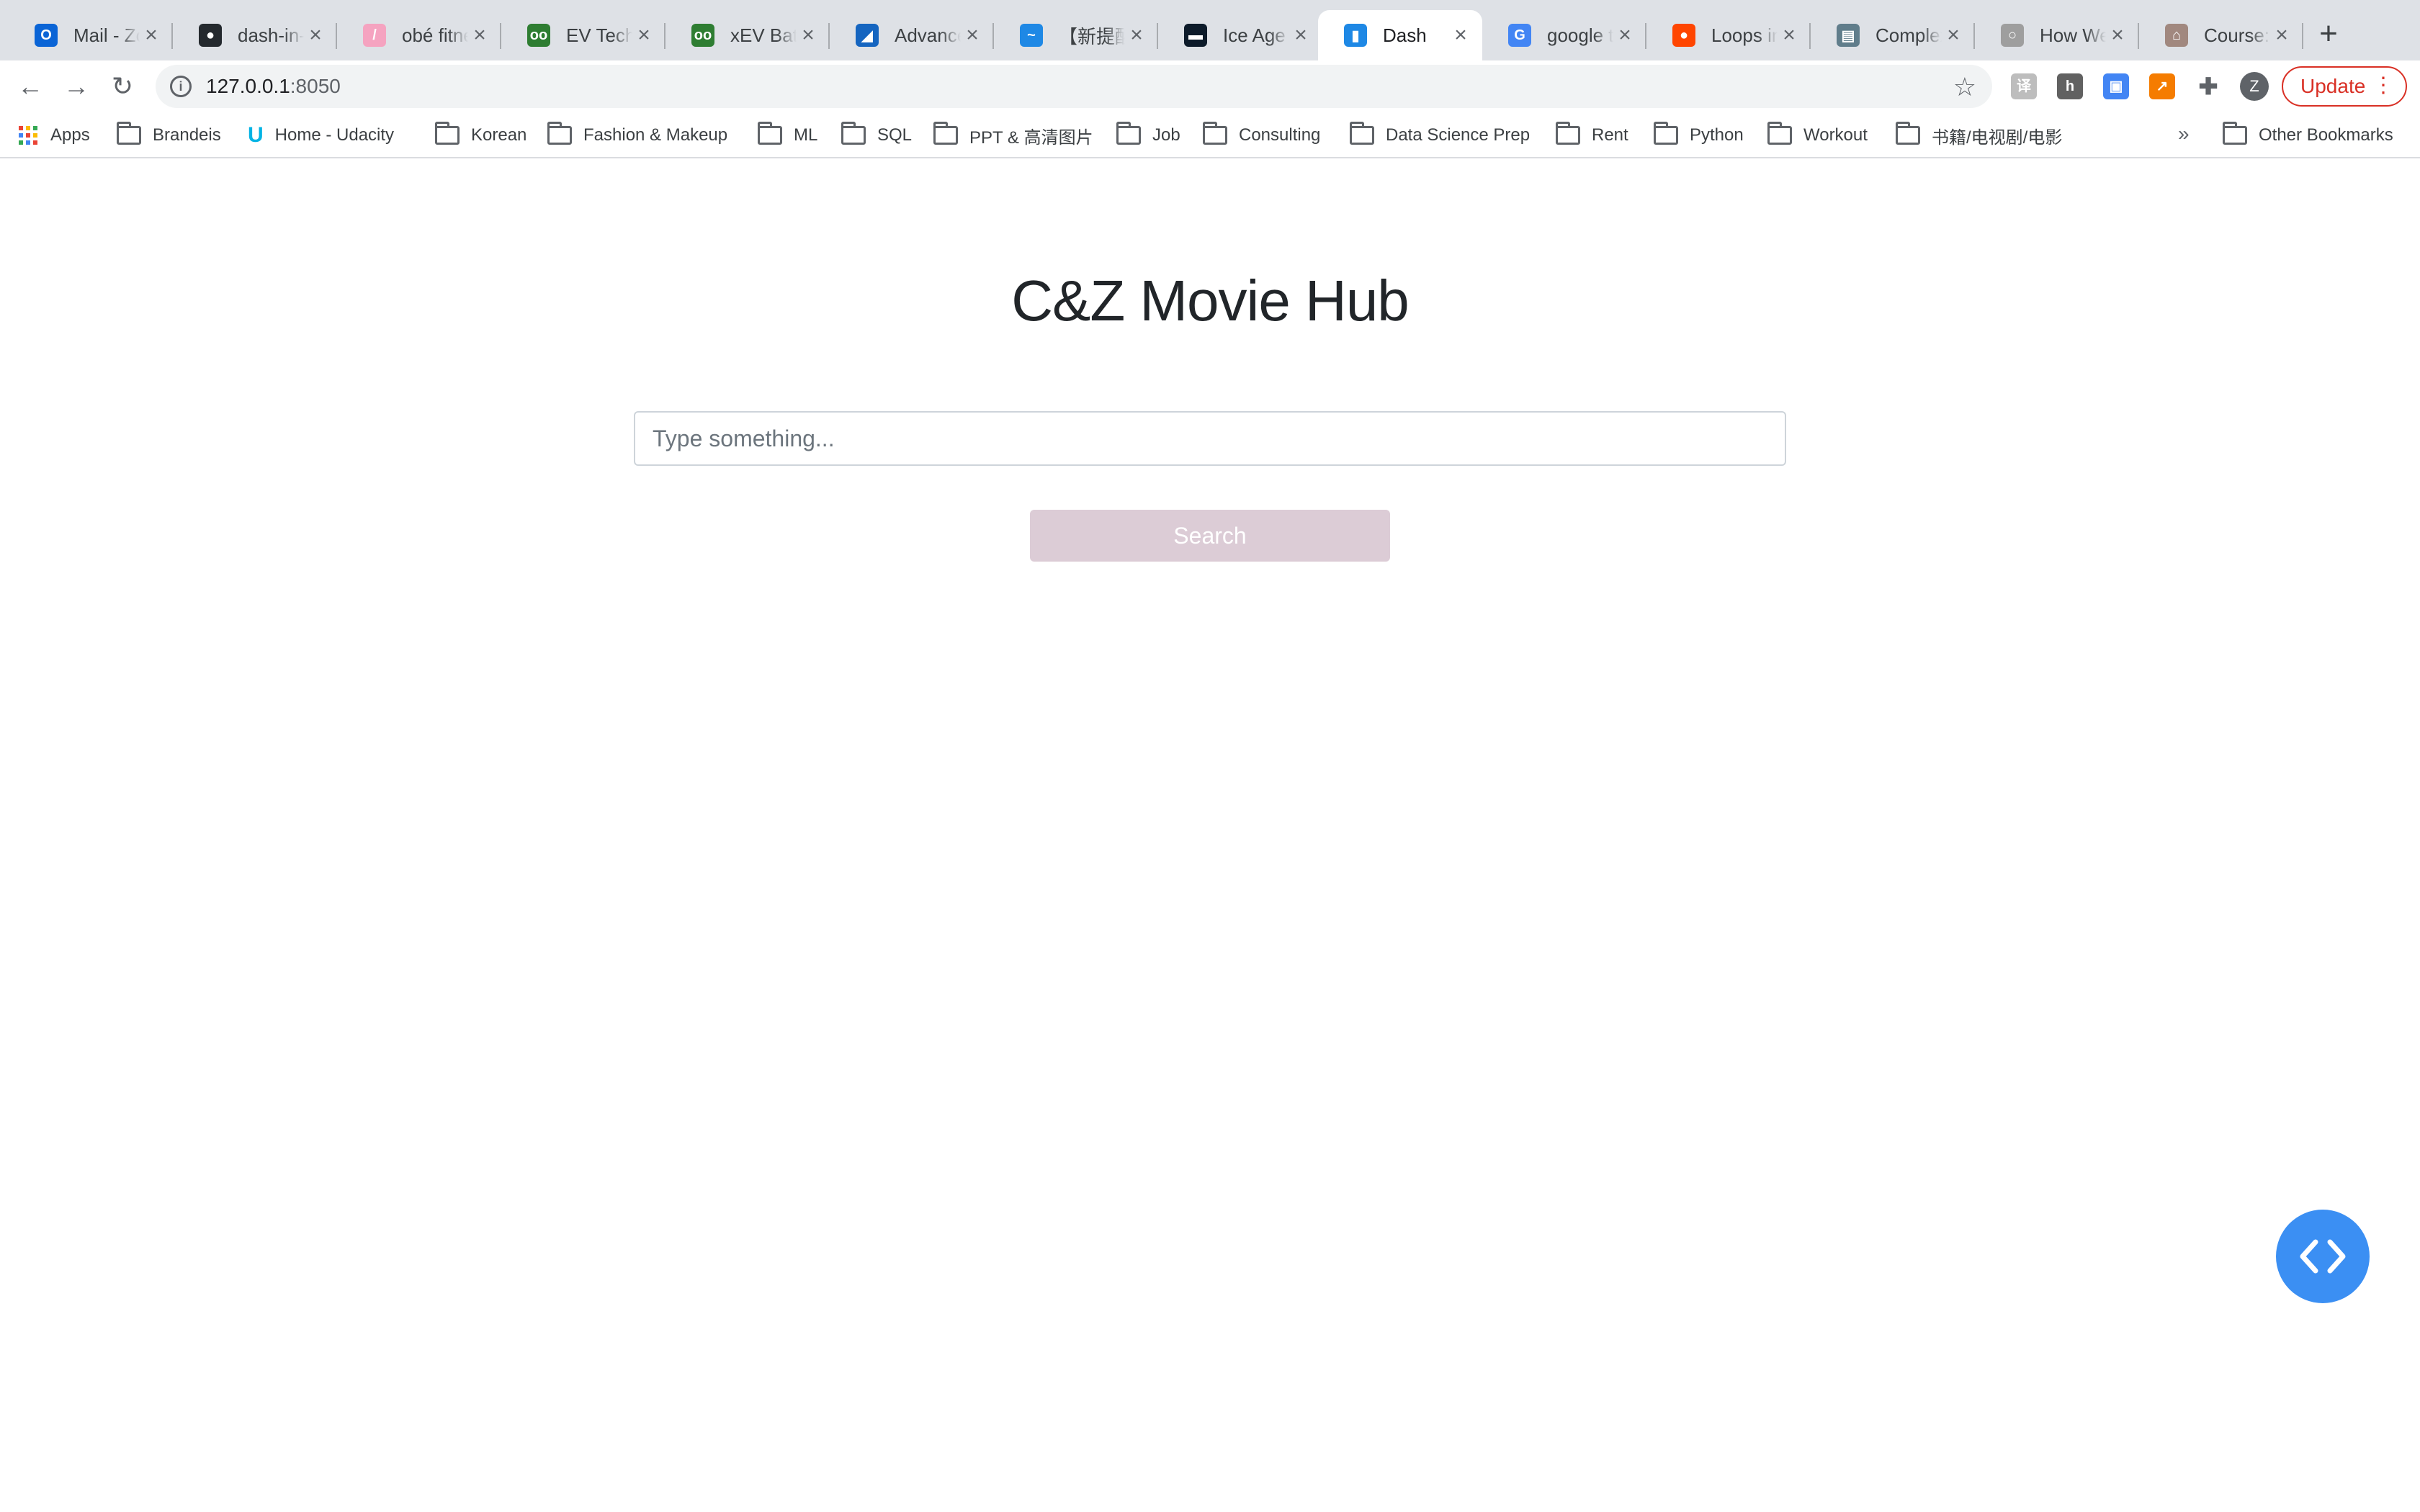 The width and height of the screenshot is (2420, 1512). What do you see at coordinates (1148, 135) in the screenshot?
I see `bookmark-item: Job` at bounding box center [1148, 135].